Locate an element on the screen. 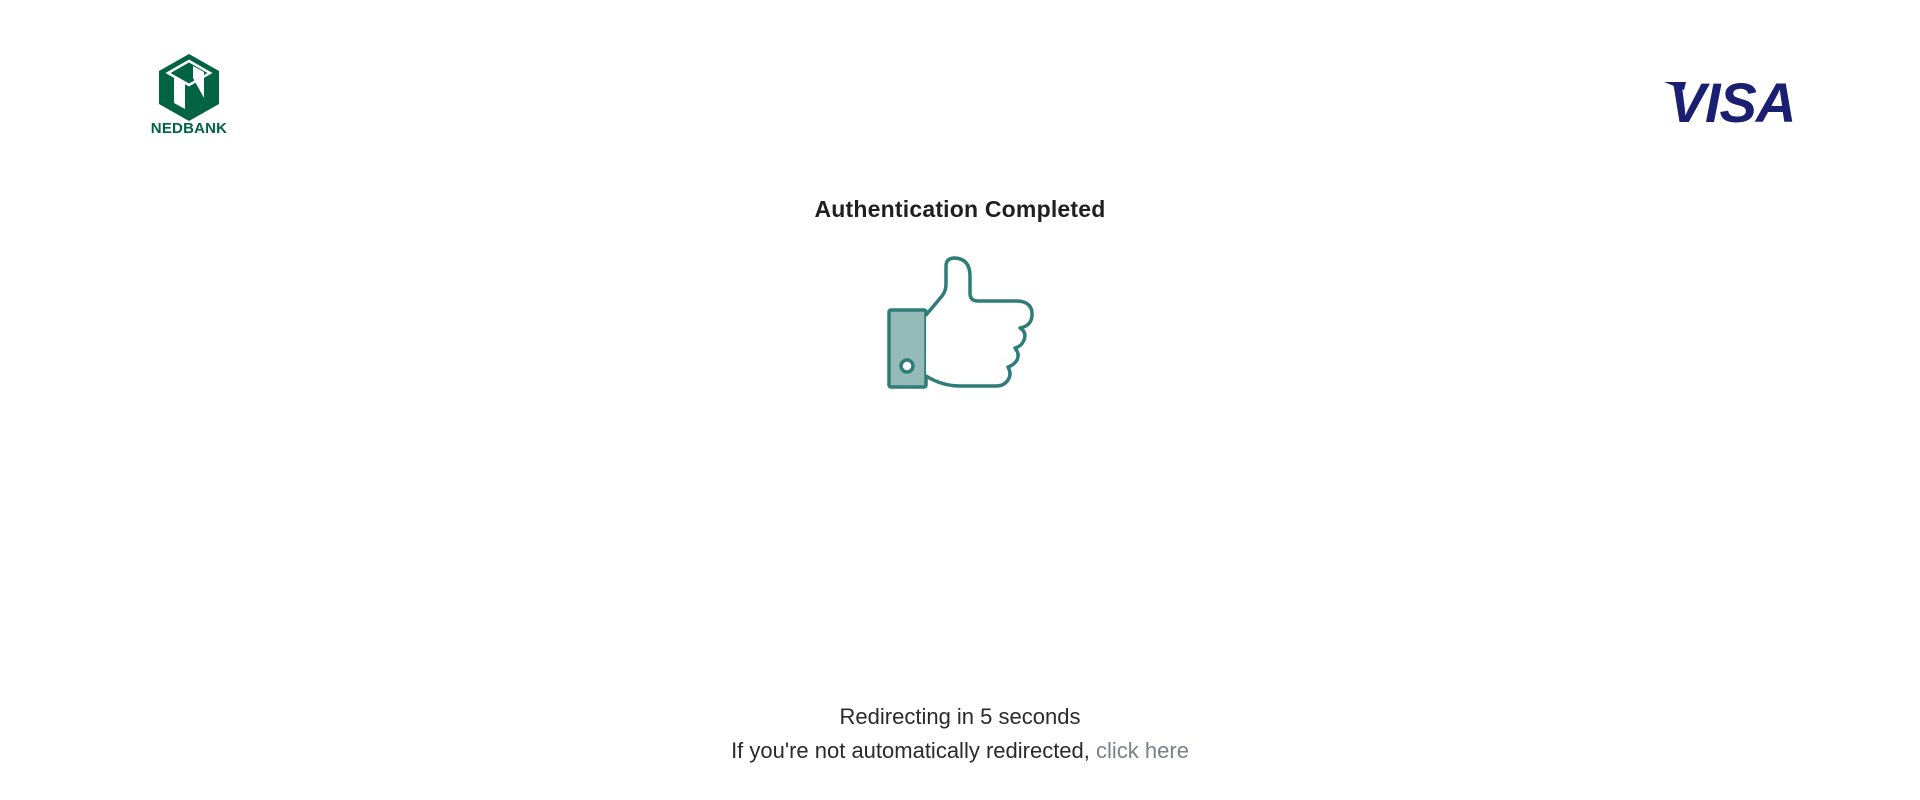  thumbs-up-illustration is located at coordinates (960, 328).